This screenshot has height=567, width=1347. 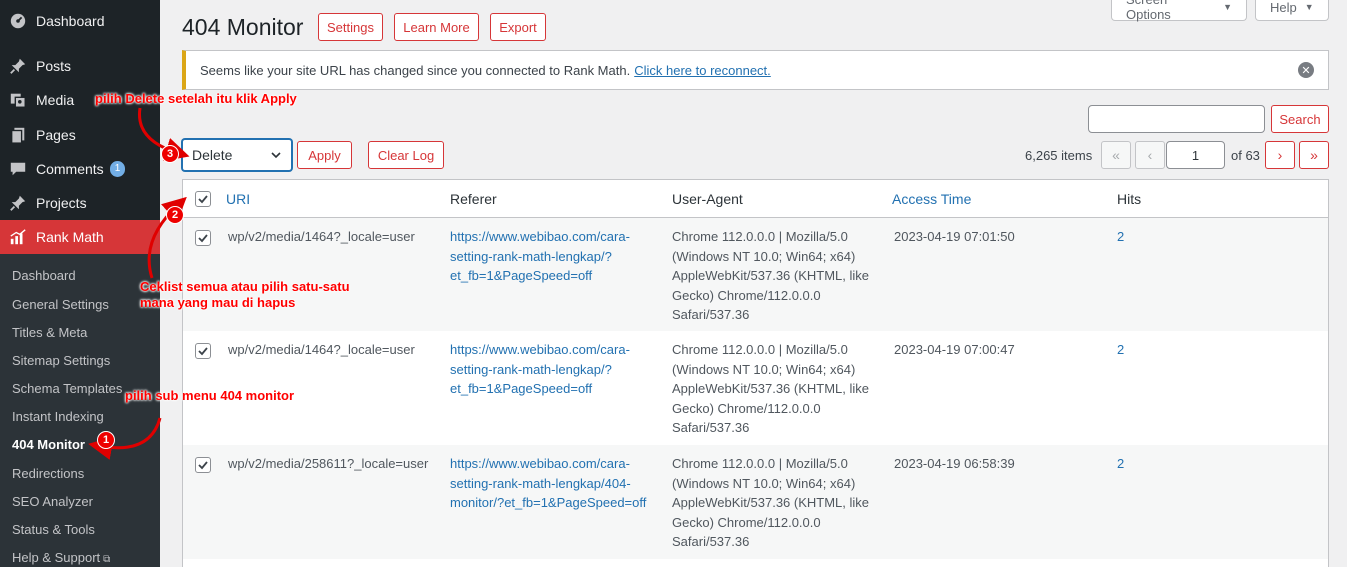 What do you see at coordinates (80, 21) in the screenshot?
I see `menu-dashboard: Dashboard` at bounding box center [80, 21].